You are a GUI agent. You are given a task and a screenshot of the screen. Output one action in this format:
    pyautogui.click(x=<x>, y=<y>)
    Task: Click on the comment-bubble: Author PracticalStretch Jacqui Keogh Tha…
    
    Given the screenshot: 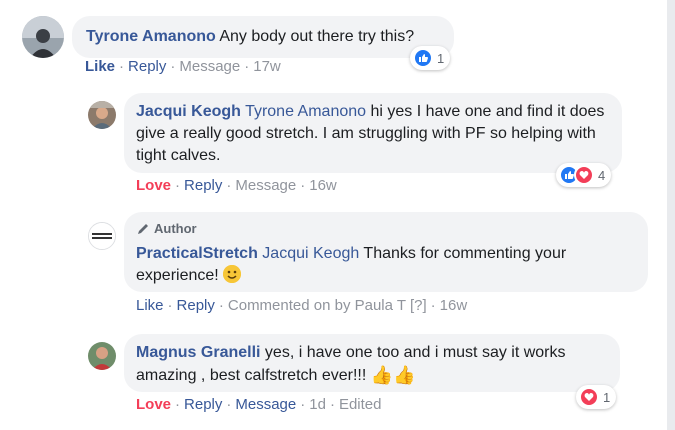 What is the action you would take?
    pyautogui.click(x=386, y=252)
    